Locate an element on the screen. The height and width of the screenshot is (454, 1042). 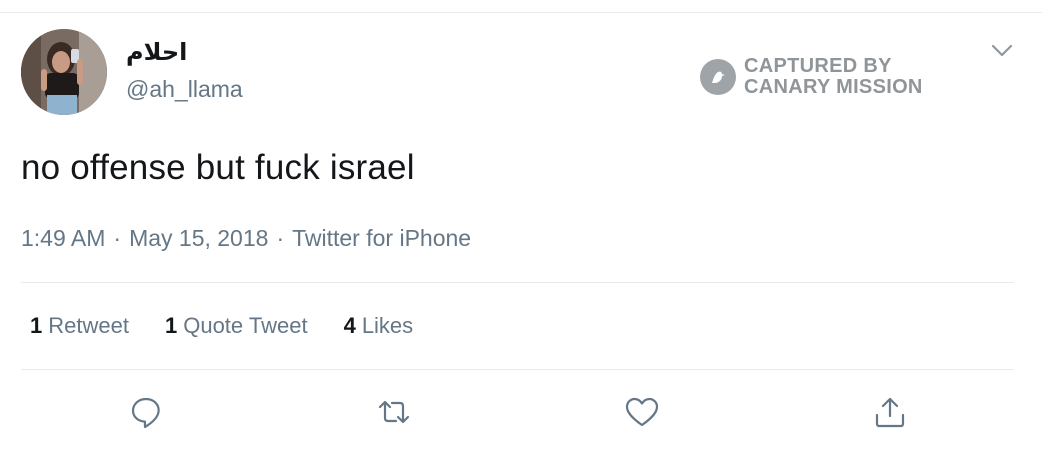
likes-label: Likes is located at coordinates (387, 325).